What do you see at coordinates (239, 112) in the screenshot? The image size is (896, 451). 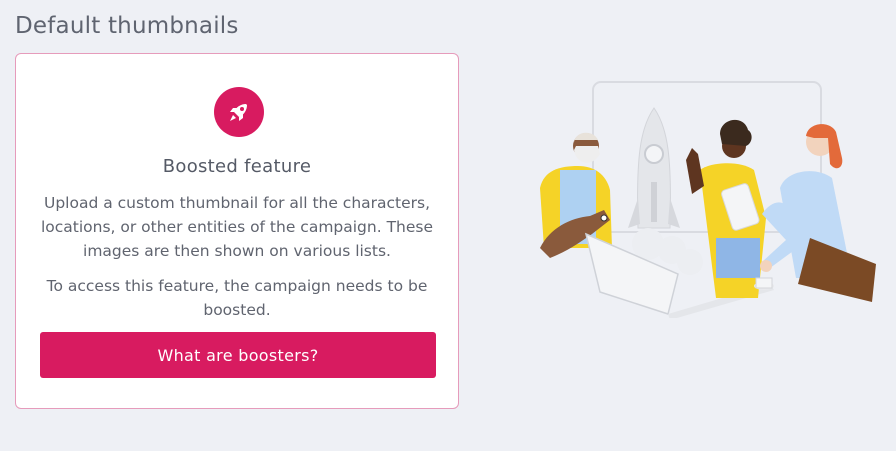 I see `rocket-icon` at bounding box center [239, 112].